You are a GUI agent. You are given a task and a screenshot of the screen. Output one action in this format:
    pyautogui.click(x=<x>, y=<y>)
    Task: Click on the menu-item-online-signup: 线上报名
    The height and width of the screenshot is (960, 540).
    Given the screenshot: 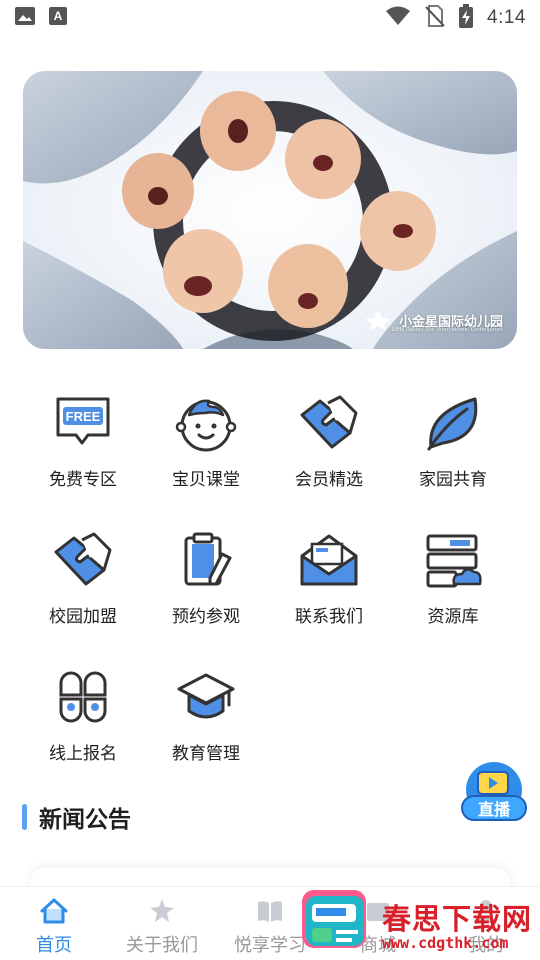 What is the action you would take?
    pyautogui.click(x=83, y=719)
    